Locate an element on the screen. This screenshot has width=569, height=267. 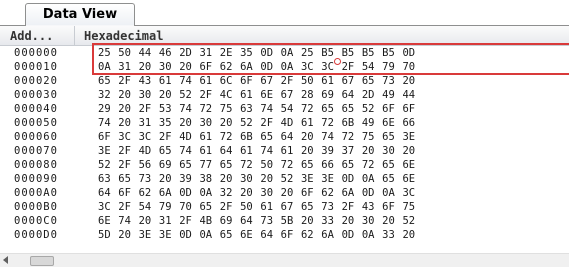
hex-byte: 0A is located at coordinates (291, 53).